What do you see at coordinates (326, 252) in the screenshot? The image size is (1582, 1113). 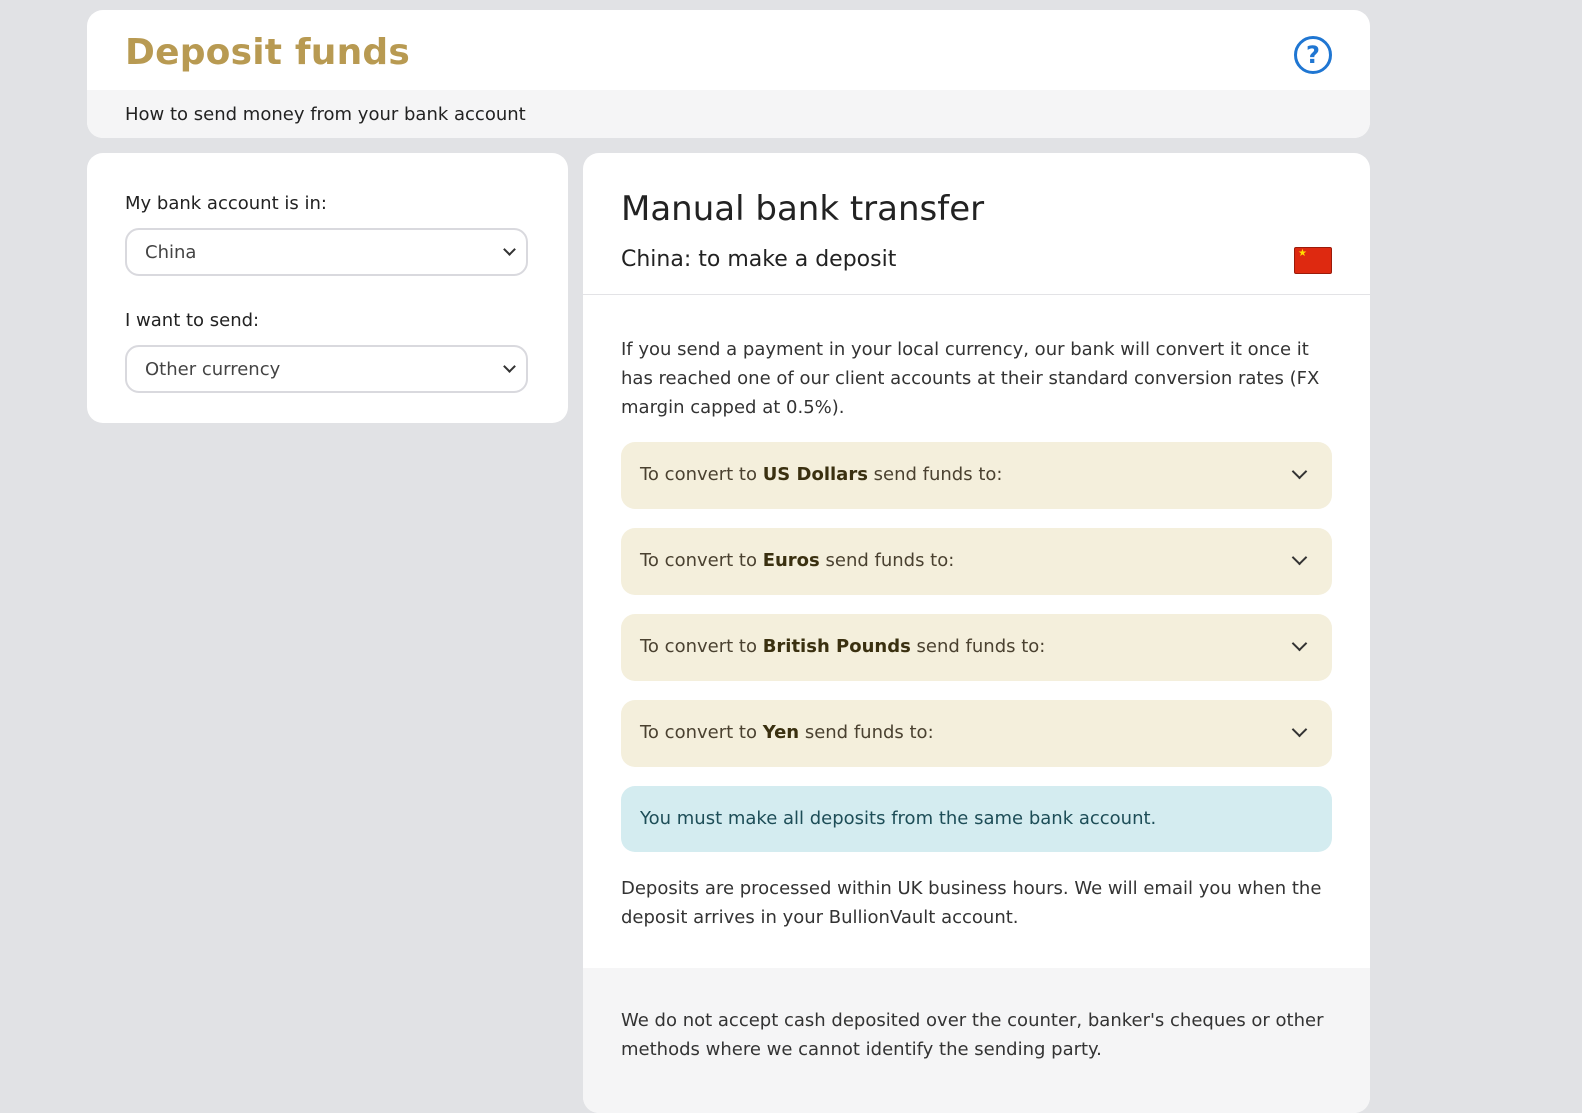 I see `country-select: China` at bounding box center [326, 252].